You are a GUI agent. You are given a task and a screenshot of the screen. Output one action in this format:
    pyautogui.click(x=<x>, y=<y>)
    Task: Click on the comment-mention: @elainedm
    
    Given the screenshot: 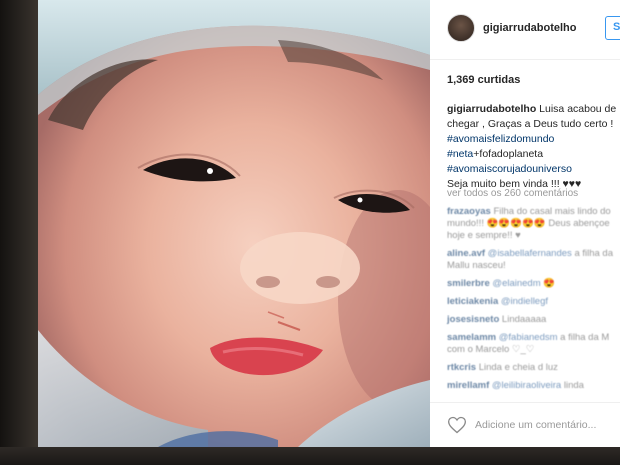 What is the action you would take?
    pyautogui.click(x=516, y=283)
    